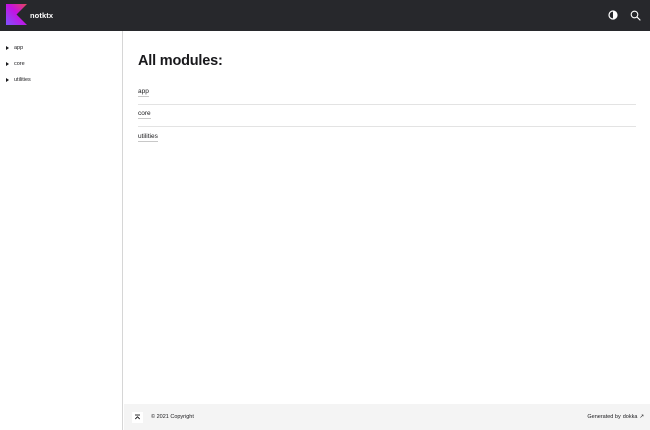  Describe the element at coordinates (180, 61) in the screenshot. I see `page-title: All modules:` at that location.